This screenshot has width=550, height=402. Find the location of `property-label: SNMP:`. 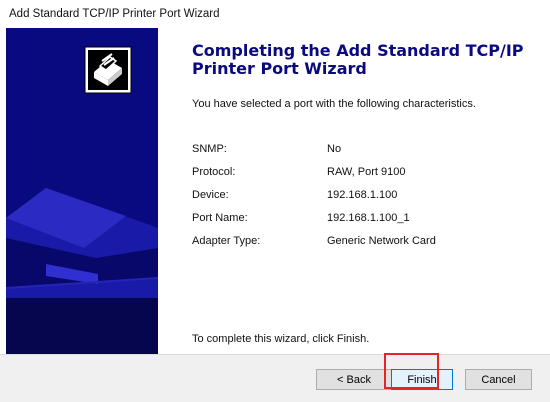

property-label: SNMP: is located at coordinates (209, 149).